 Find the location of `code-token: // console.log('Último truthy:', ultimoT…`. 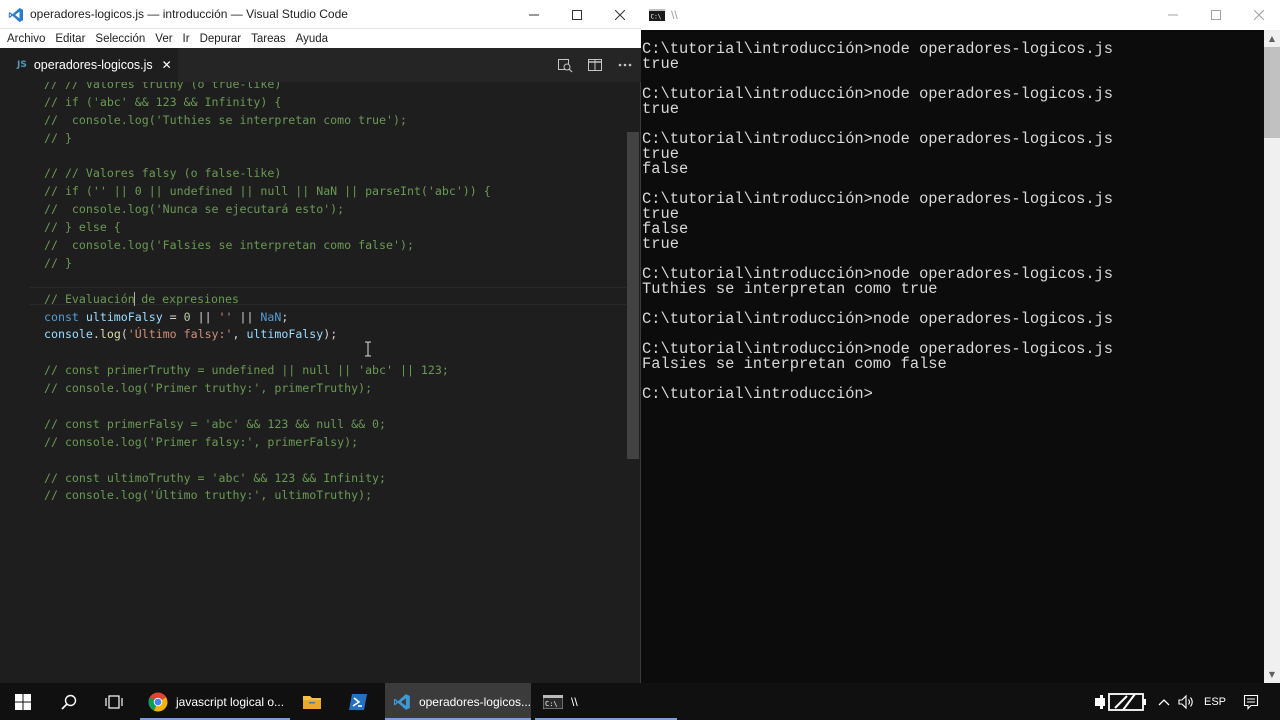

code-token: // console.log('Último truthy:', ultimoT… is located at coordinates (208, 495).